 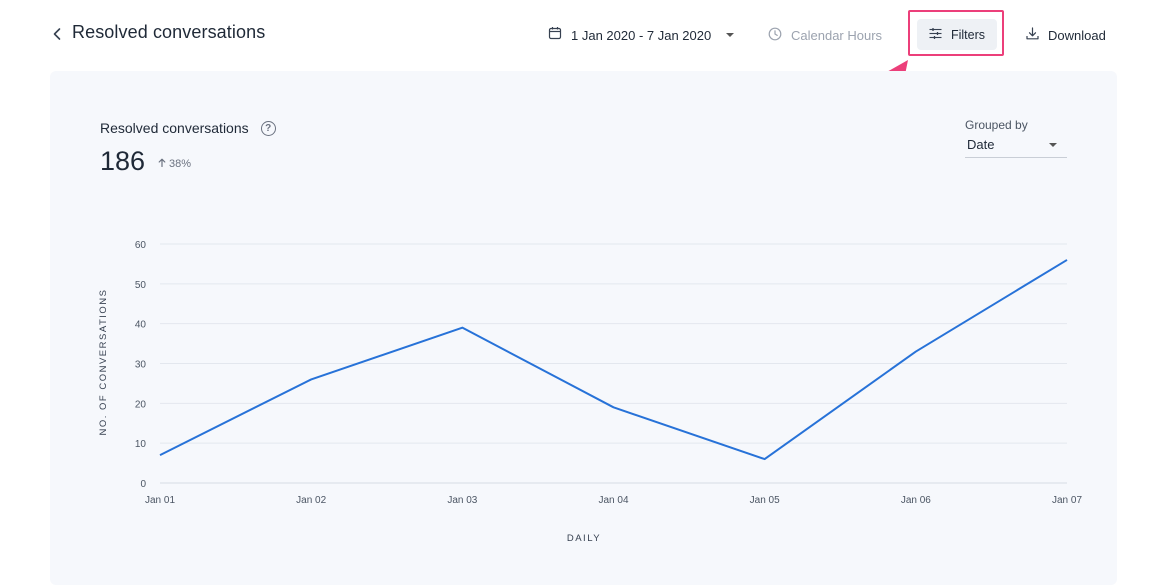 What do you see at coordinates (169, 32) in the screenshot?
I see `page-title: Resolved conversations` at bounding box center [169, 32].